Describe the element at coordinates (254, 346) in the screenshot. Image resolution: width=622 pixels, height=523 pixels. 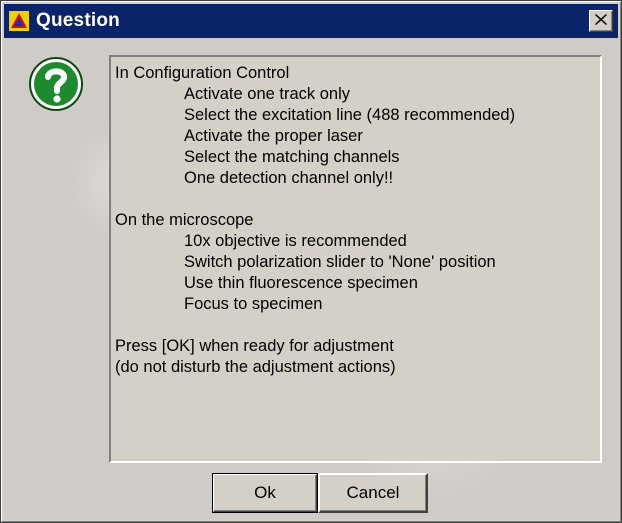
I see `footer-line: Press [OK] when ready for adjustment` at that location.